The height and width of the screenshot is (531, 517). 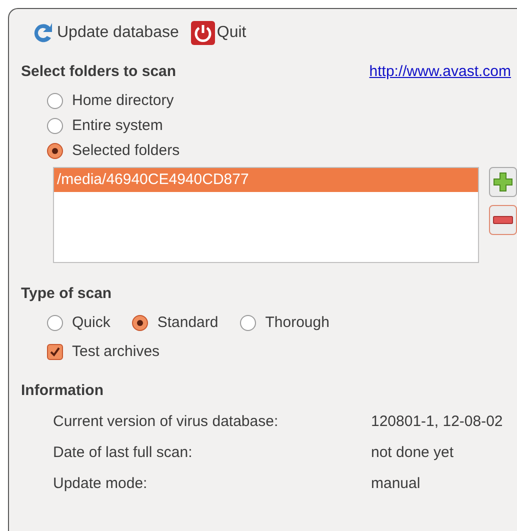 I want to click on add-button, so click(x=503, y=182).